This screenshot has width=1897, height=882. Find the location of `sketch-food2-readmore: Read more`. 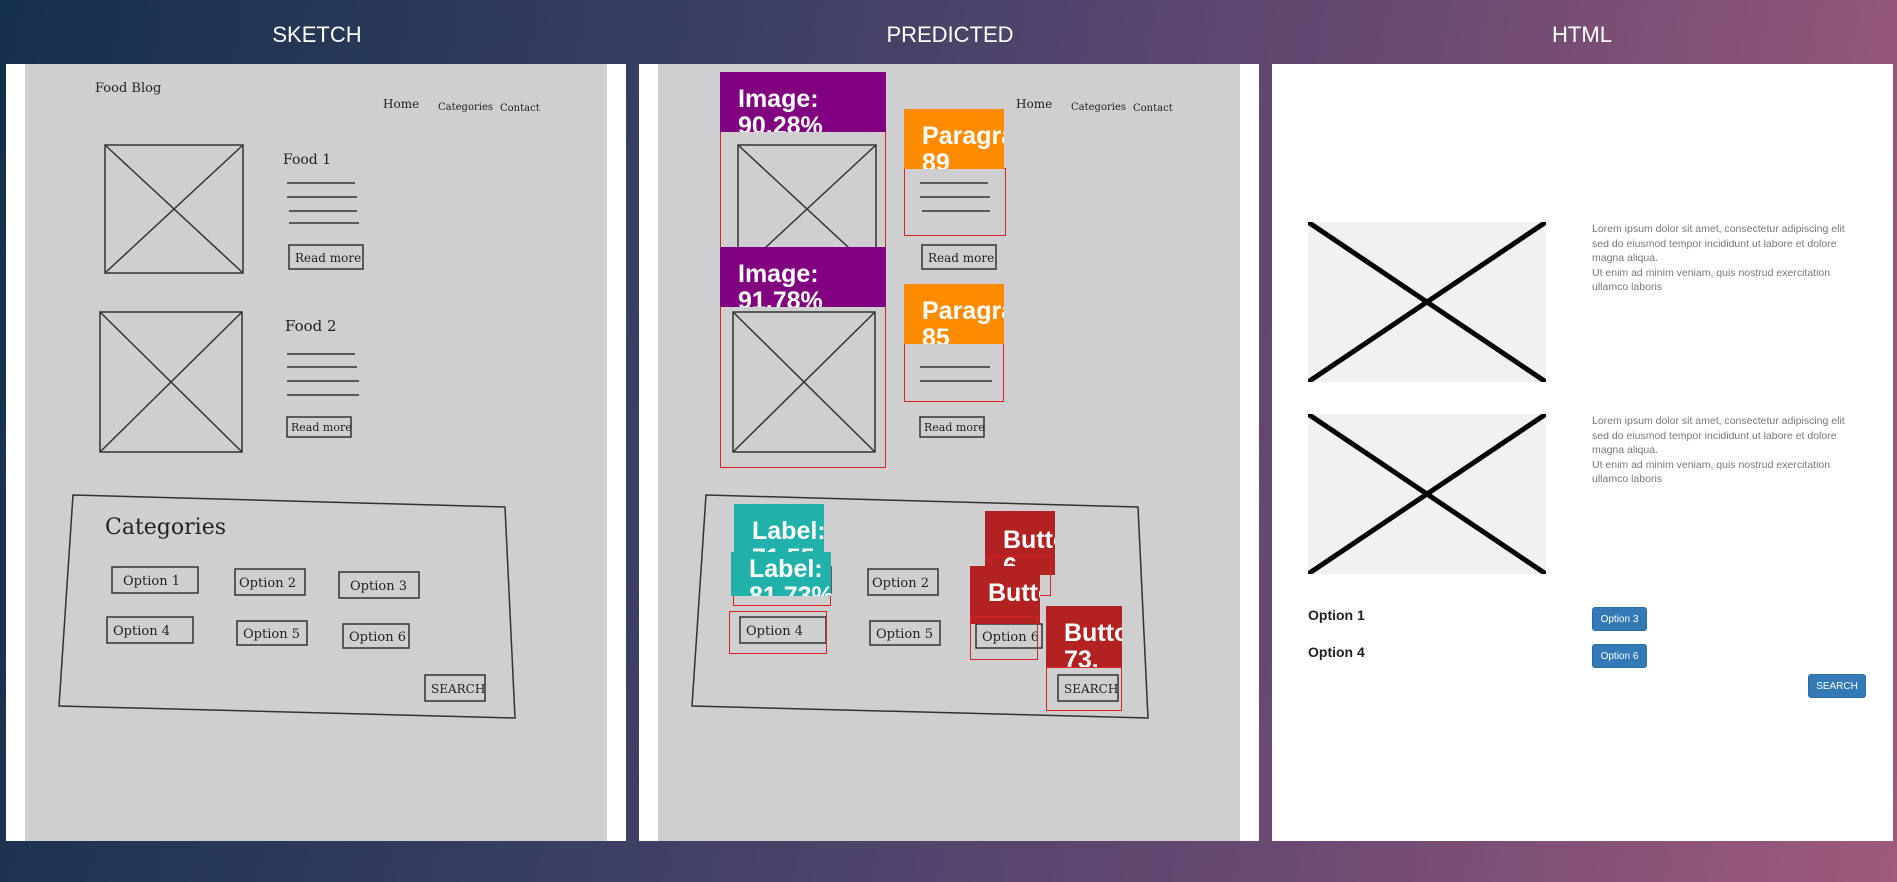

sketch-food2-readmore: Read more is located at coordinates (321, 427).